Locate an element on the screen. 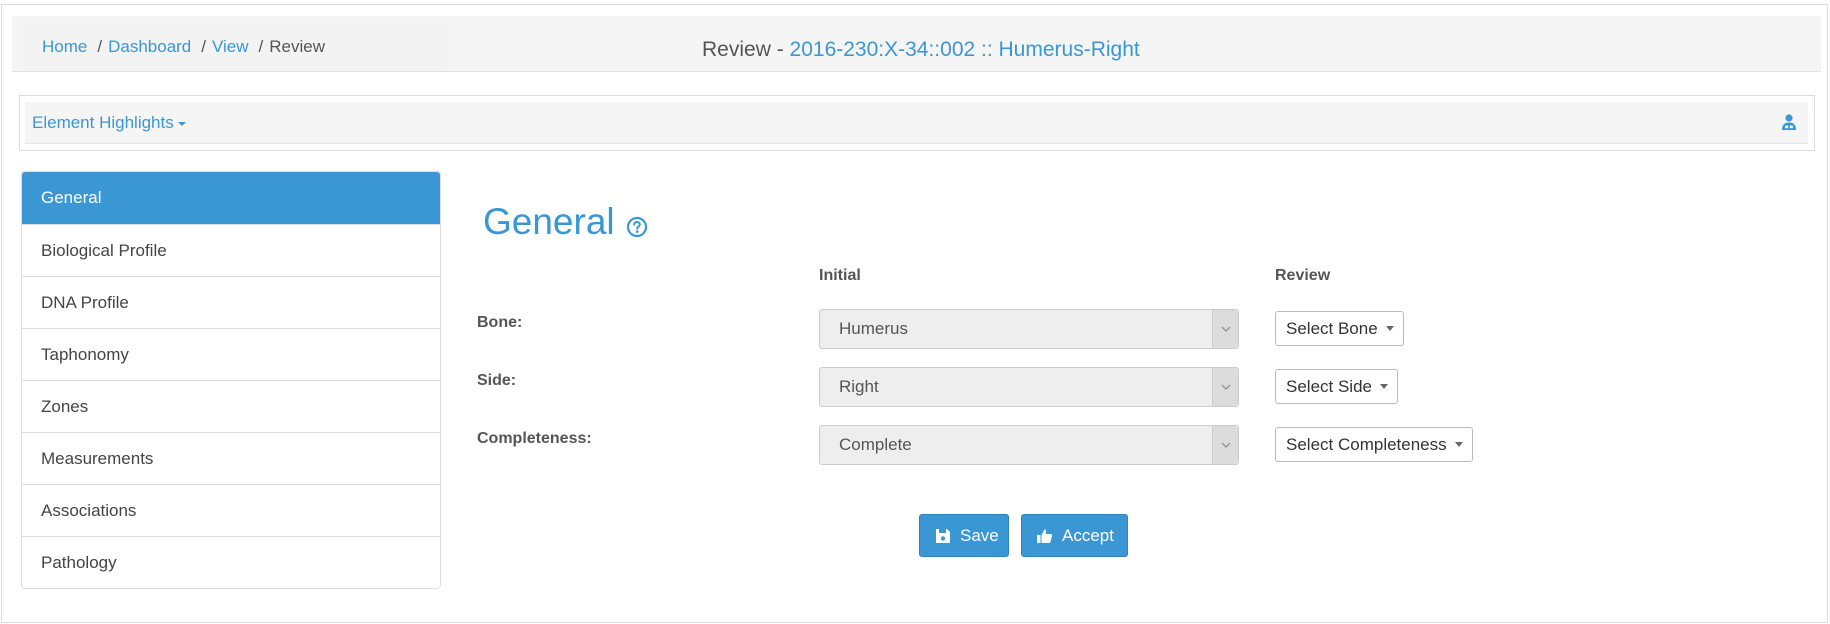 The image size is (1830, 624). accept-button-label: Accept is located at coordinates (1088, 535).